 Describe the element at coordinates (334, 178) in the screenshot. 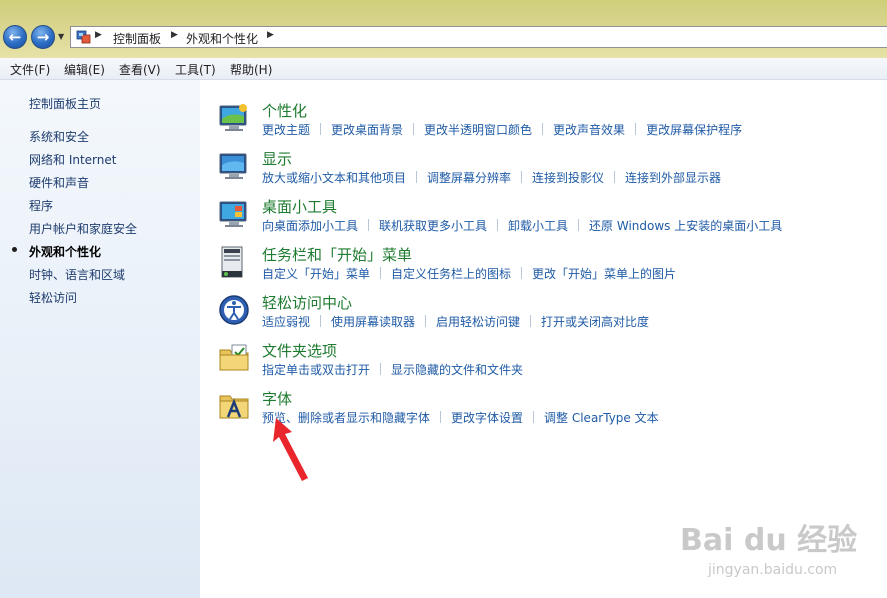

I see `link-text-size: 放大或缩小文本和其他项目` at that location.